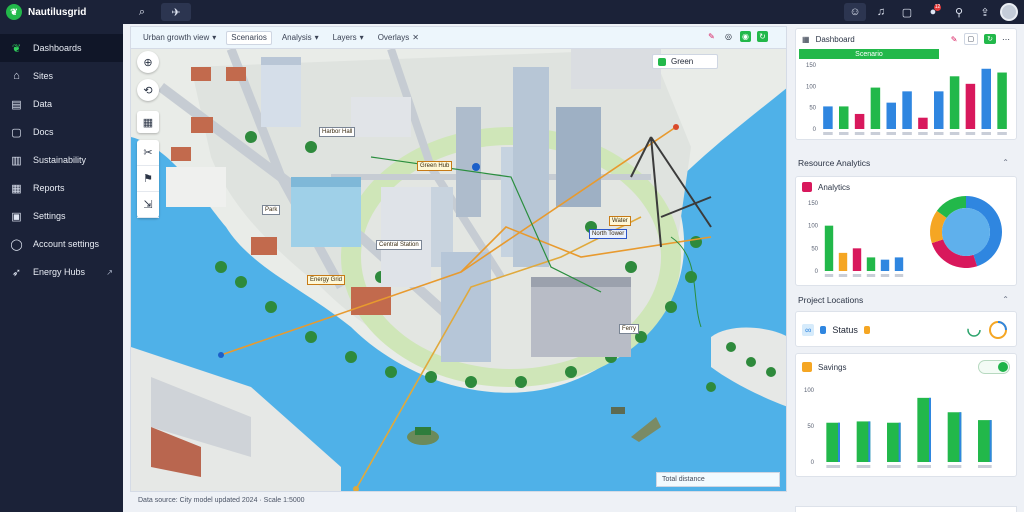 The width and height of the screenshot is (1024, 512). Describe the element at coordinates (808, 330) in the screenshot. I see `link-icon: ∞` at that location.